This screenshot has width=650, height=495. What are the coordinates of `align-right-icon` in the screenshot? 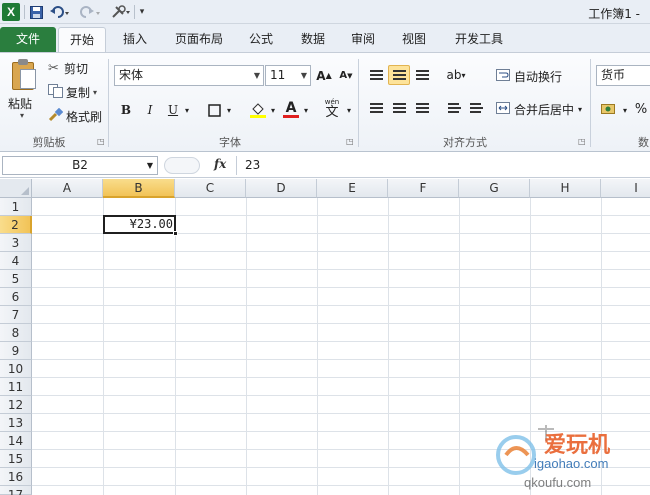 It's located at (422, 108).